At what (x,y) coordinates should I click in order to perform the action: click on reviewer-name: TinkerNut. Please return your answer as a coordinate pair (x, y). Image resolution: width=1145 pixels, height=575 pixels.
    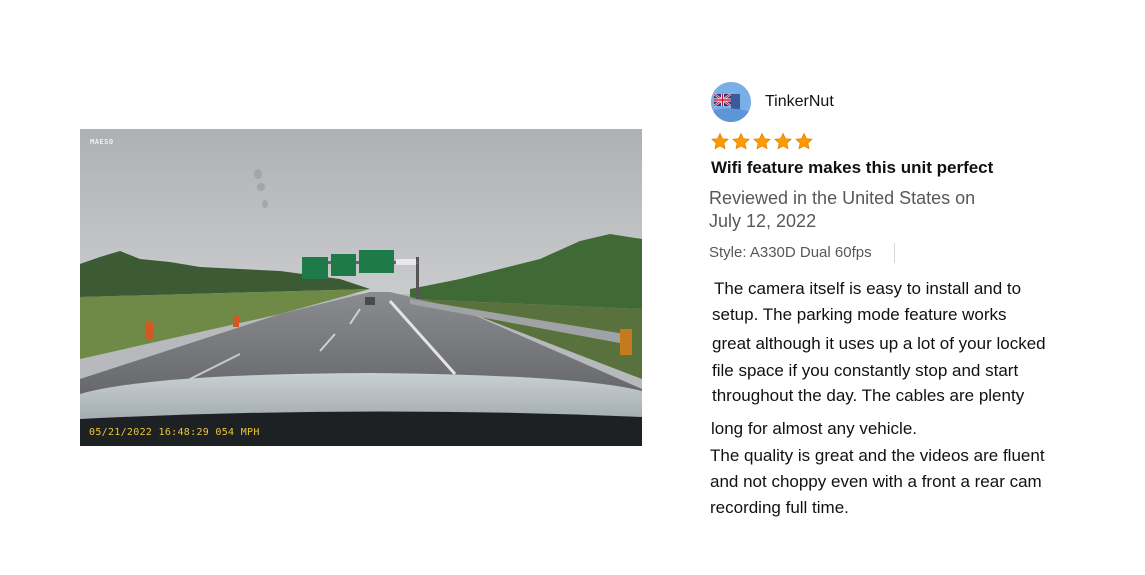
    Looking at the image, I should click on (799, 102).